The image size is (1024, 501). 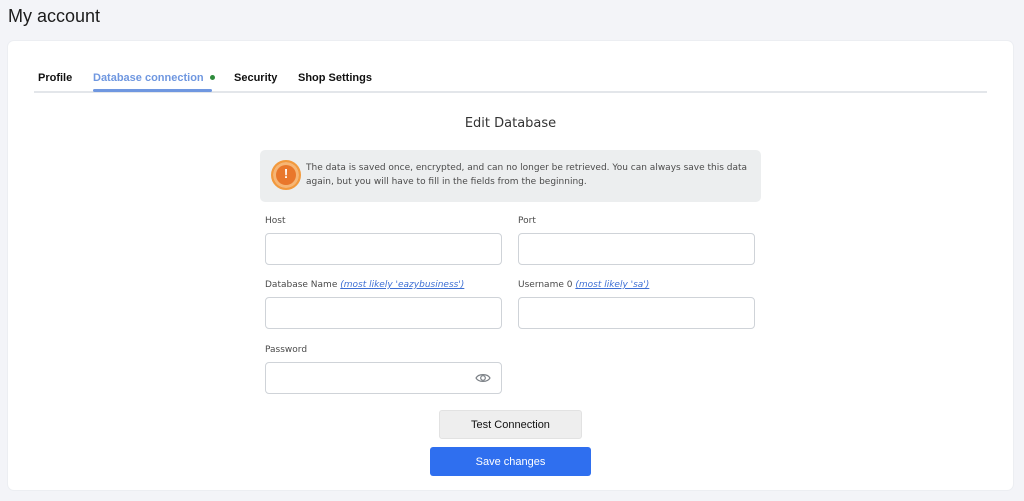 I want to click on eye-icon, so click(x=483, y=378).